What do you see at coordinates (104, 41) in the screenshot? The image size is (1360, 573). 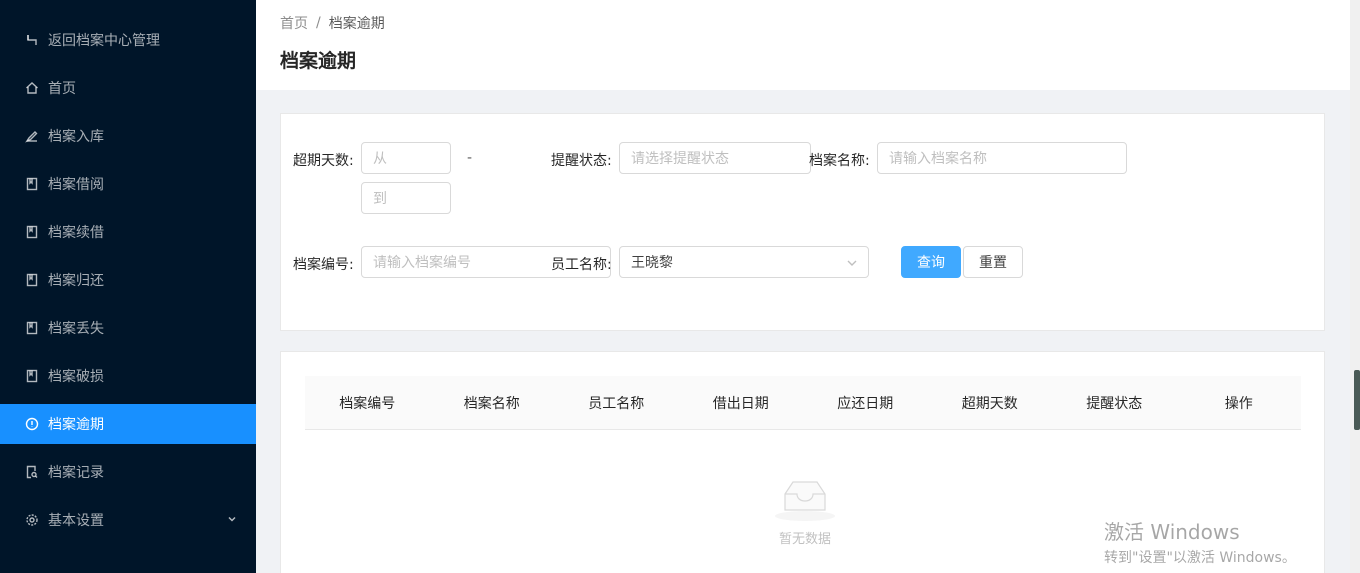 I see `sidebar-item-label: 返回档案中心管理` at bounding box center [104, 41].